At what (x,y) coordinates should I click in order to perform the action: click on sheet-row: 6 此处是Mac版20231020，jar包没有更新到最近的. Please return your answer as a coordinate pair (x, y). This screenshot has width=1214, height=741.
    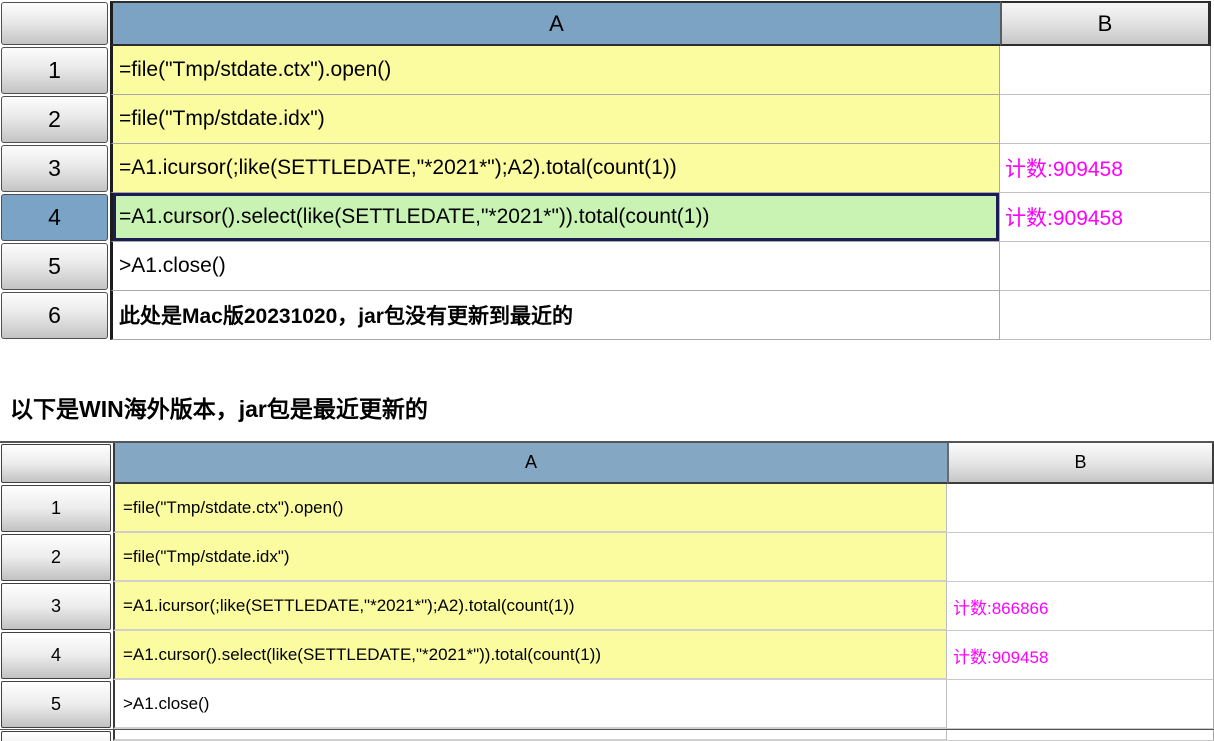
    Looking at the image, I should click on (605, 315).